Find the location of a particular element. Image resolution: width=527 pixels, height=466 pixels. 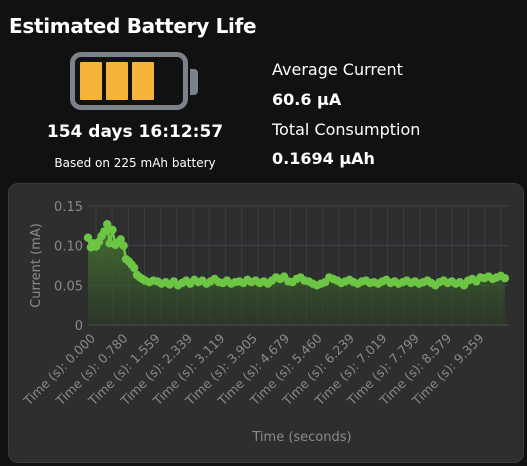

y-tick-label: 0 is located at coordinates (79, 326).